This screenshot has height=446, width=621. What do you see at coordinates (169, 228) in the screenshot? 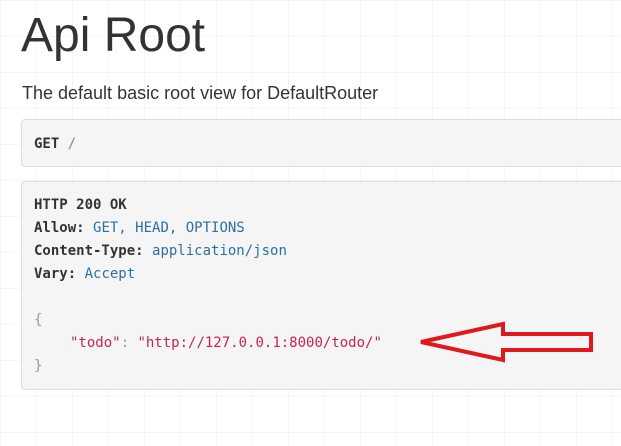
I see `header-value: GET, HEAD, OPTIONS` at bounding box center [169, 228].